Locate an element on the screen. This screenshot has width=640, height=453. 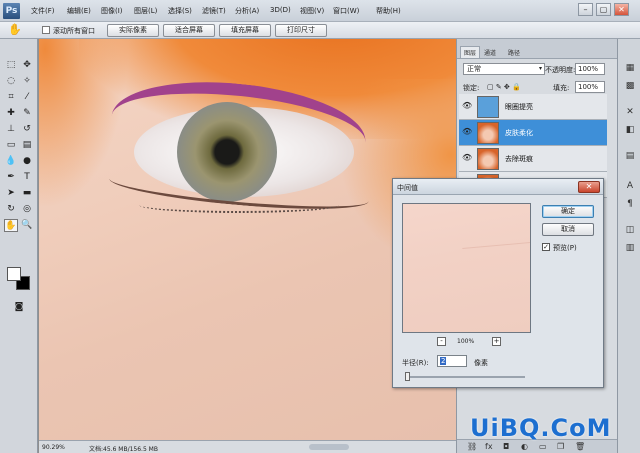
actual-pixels-button: 实际像素 is located at coordinates (133, 30).